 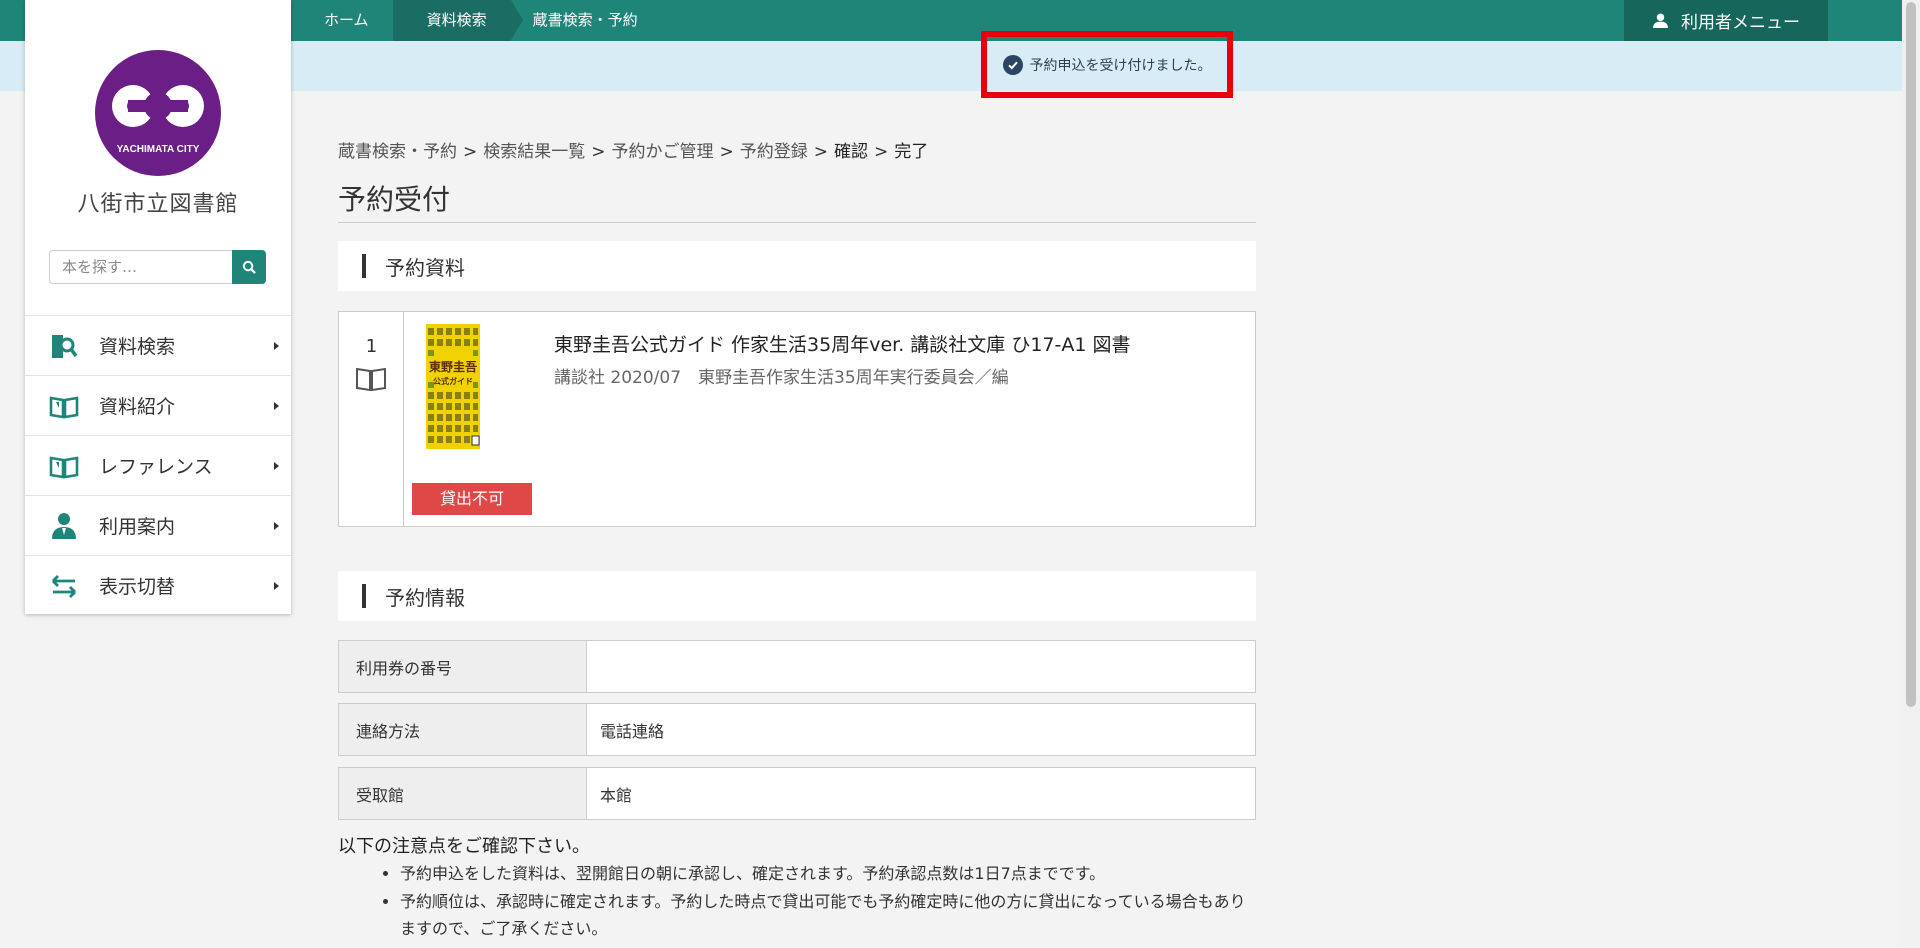 What do you see at coordinates (921, 666) in the screenshot?
I see `info-value` at bounding box center [921, 666].